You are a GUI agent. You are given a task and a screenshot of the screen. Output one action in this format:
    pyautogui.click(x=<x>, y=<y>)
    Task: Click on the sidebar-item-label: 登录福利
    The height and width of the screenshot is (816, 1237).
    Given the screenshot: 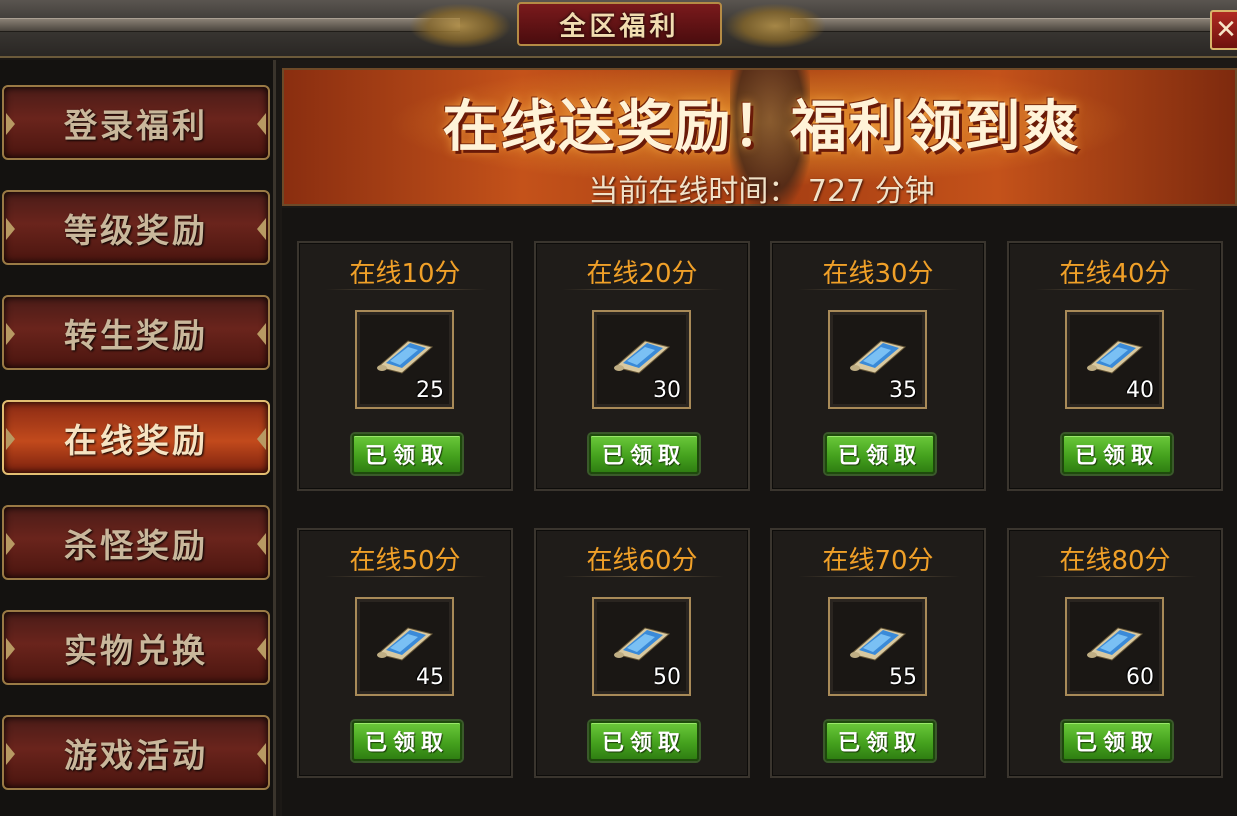 What is the action you would take?
    pyautogui.click(x=136, y=125)
    